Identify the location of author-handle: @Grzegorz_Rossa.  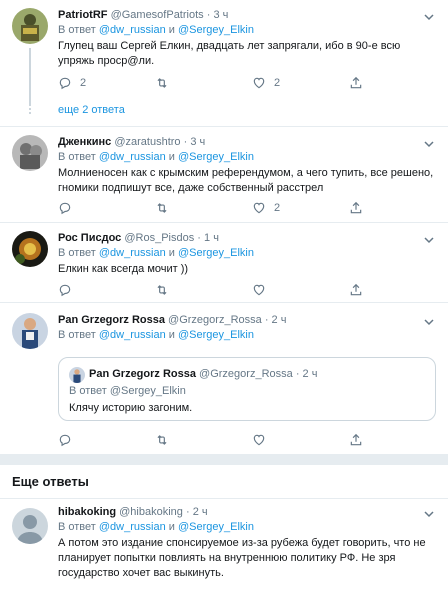
(215, 320).